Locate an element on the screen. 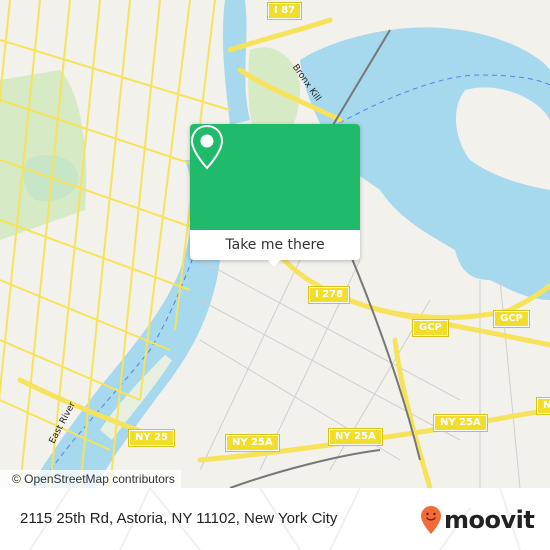 The width and height of the screenshot is (550, 550). highway-shield-i87: I 87 is located at coordinates (284, 11).